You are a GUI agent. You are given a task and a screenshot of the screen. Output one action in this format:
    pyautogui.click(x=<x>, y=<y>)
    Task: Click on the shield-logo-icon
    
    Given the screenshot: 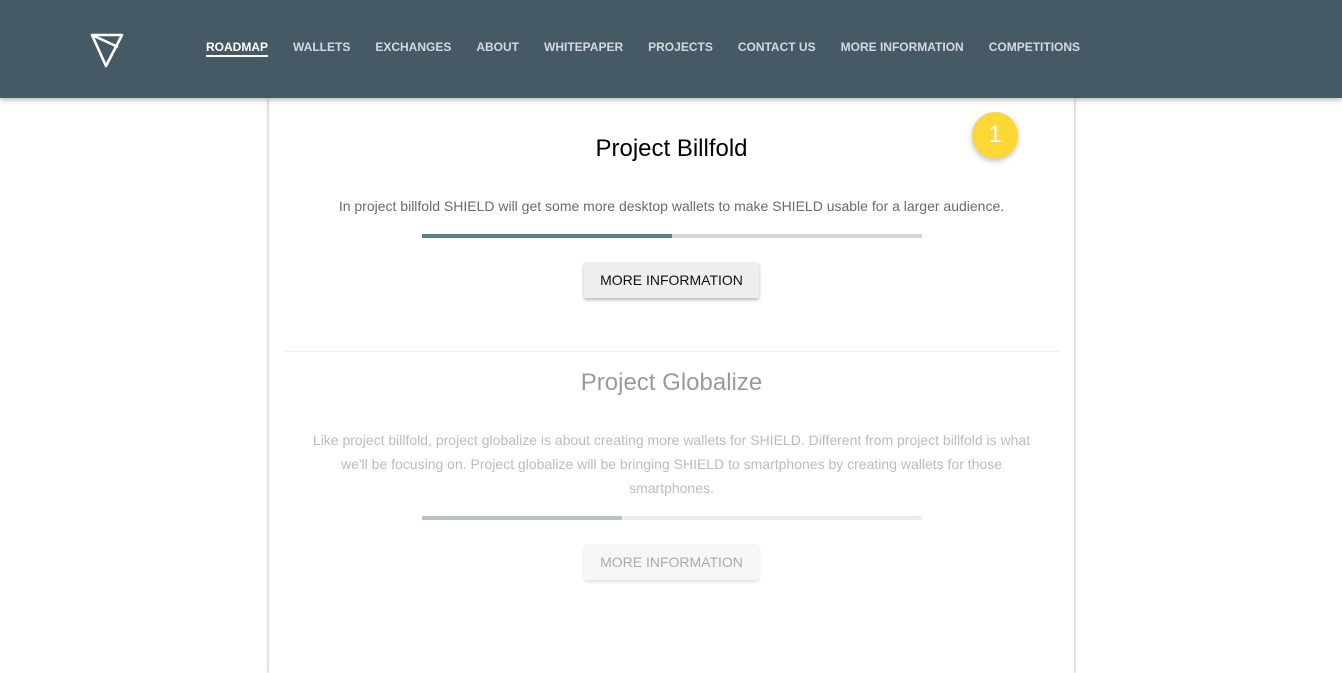 What is the action you would take?
    pyautogui.click(x=107, y=50)
    